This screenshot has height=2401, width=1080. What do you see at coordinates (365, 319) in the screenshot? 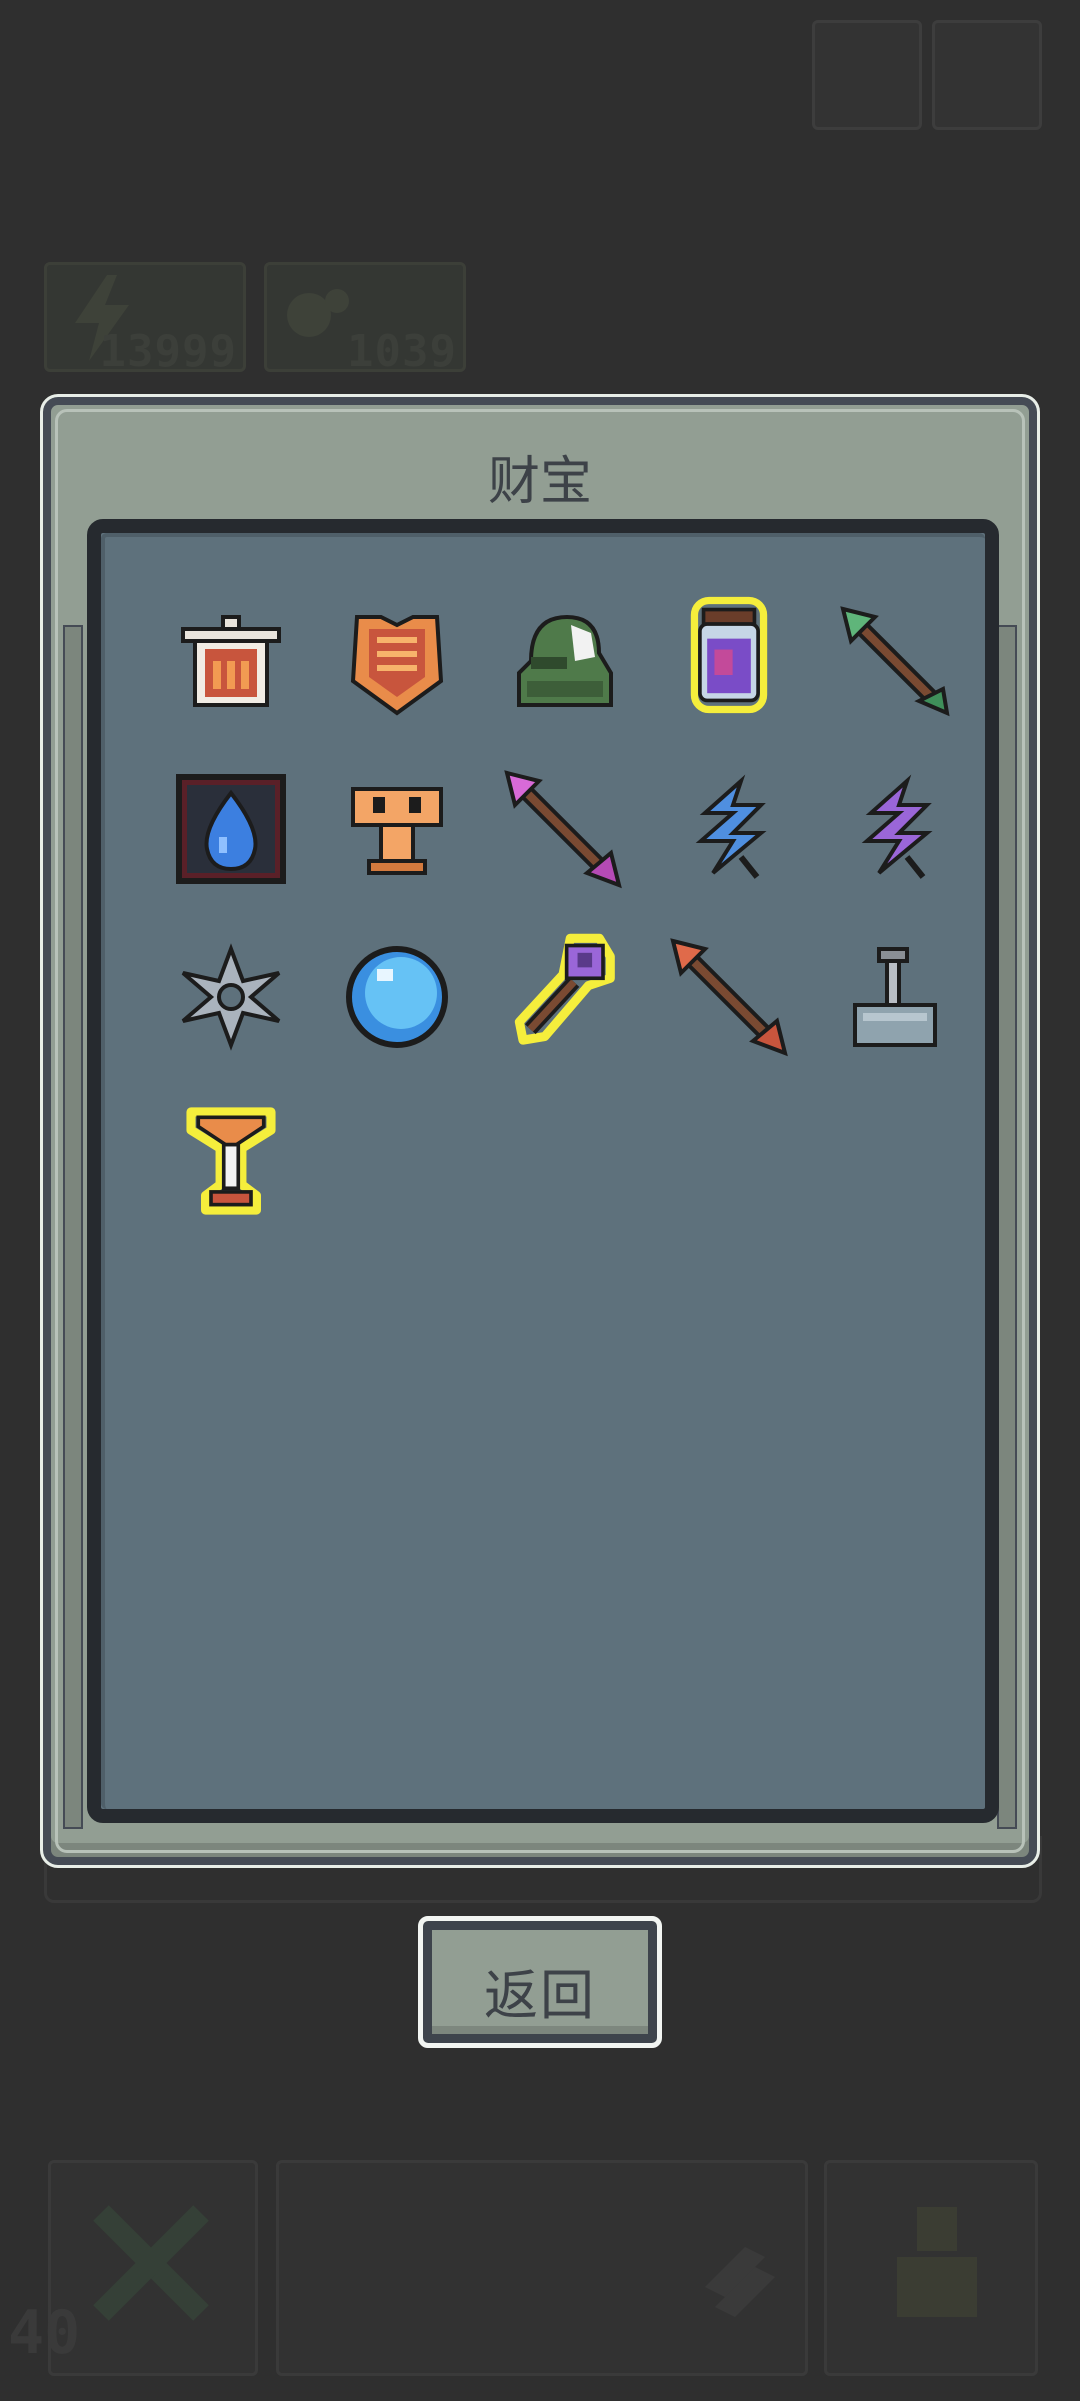
I see `gem-stat: 1039` at bounding box center [365, 319].